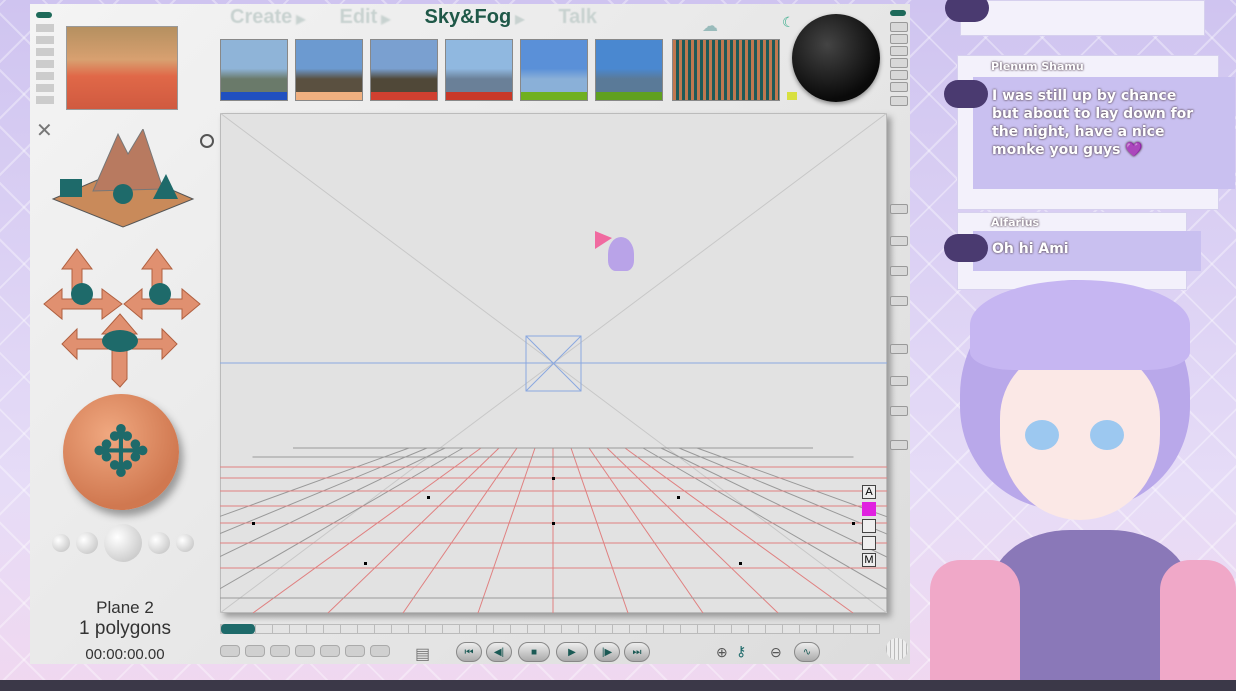 This screenshot has height=691, width=1236. Describe the element at coordinates (1087, 251) in the screenshot. I see `chat-bubble: Oh hi Ami` at that location.